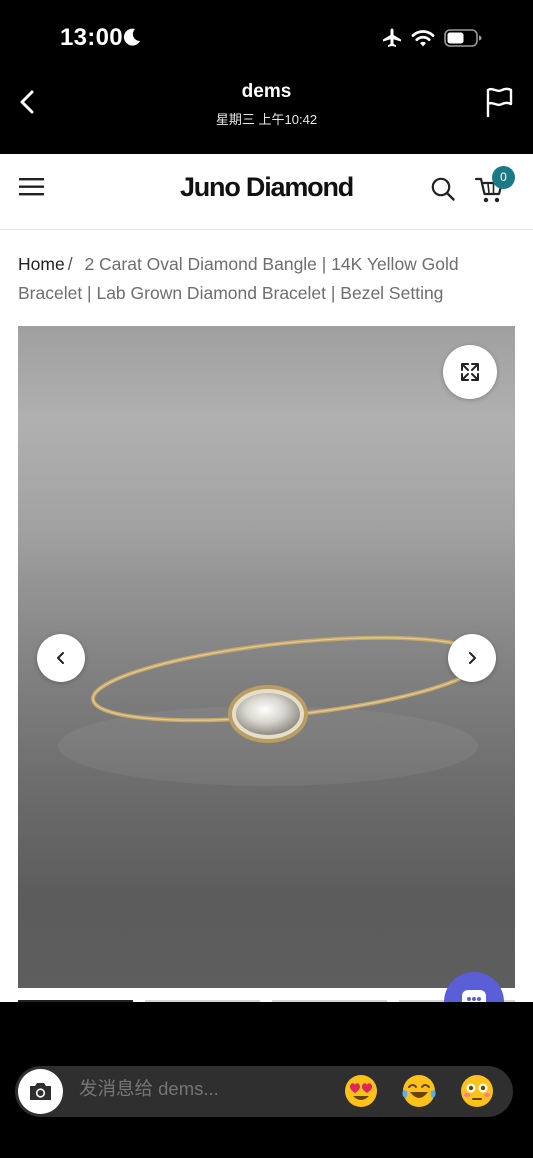  Describe the element at coordinates (41, 264) in the screenshot. I see `breadcrumb-home-link: Home` at that location.